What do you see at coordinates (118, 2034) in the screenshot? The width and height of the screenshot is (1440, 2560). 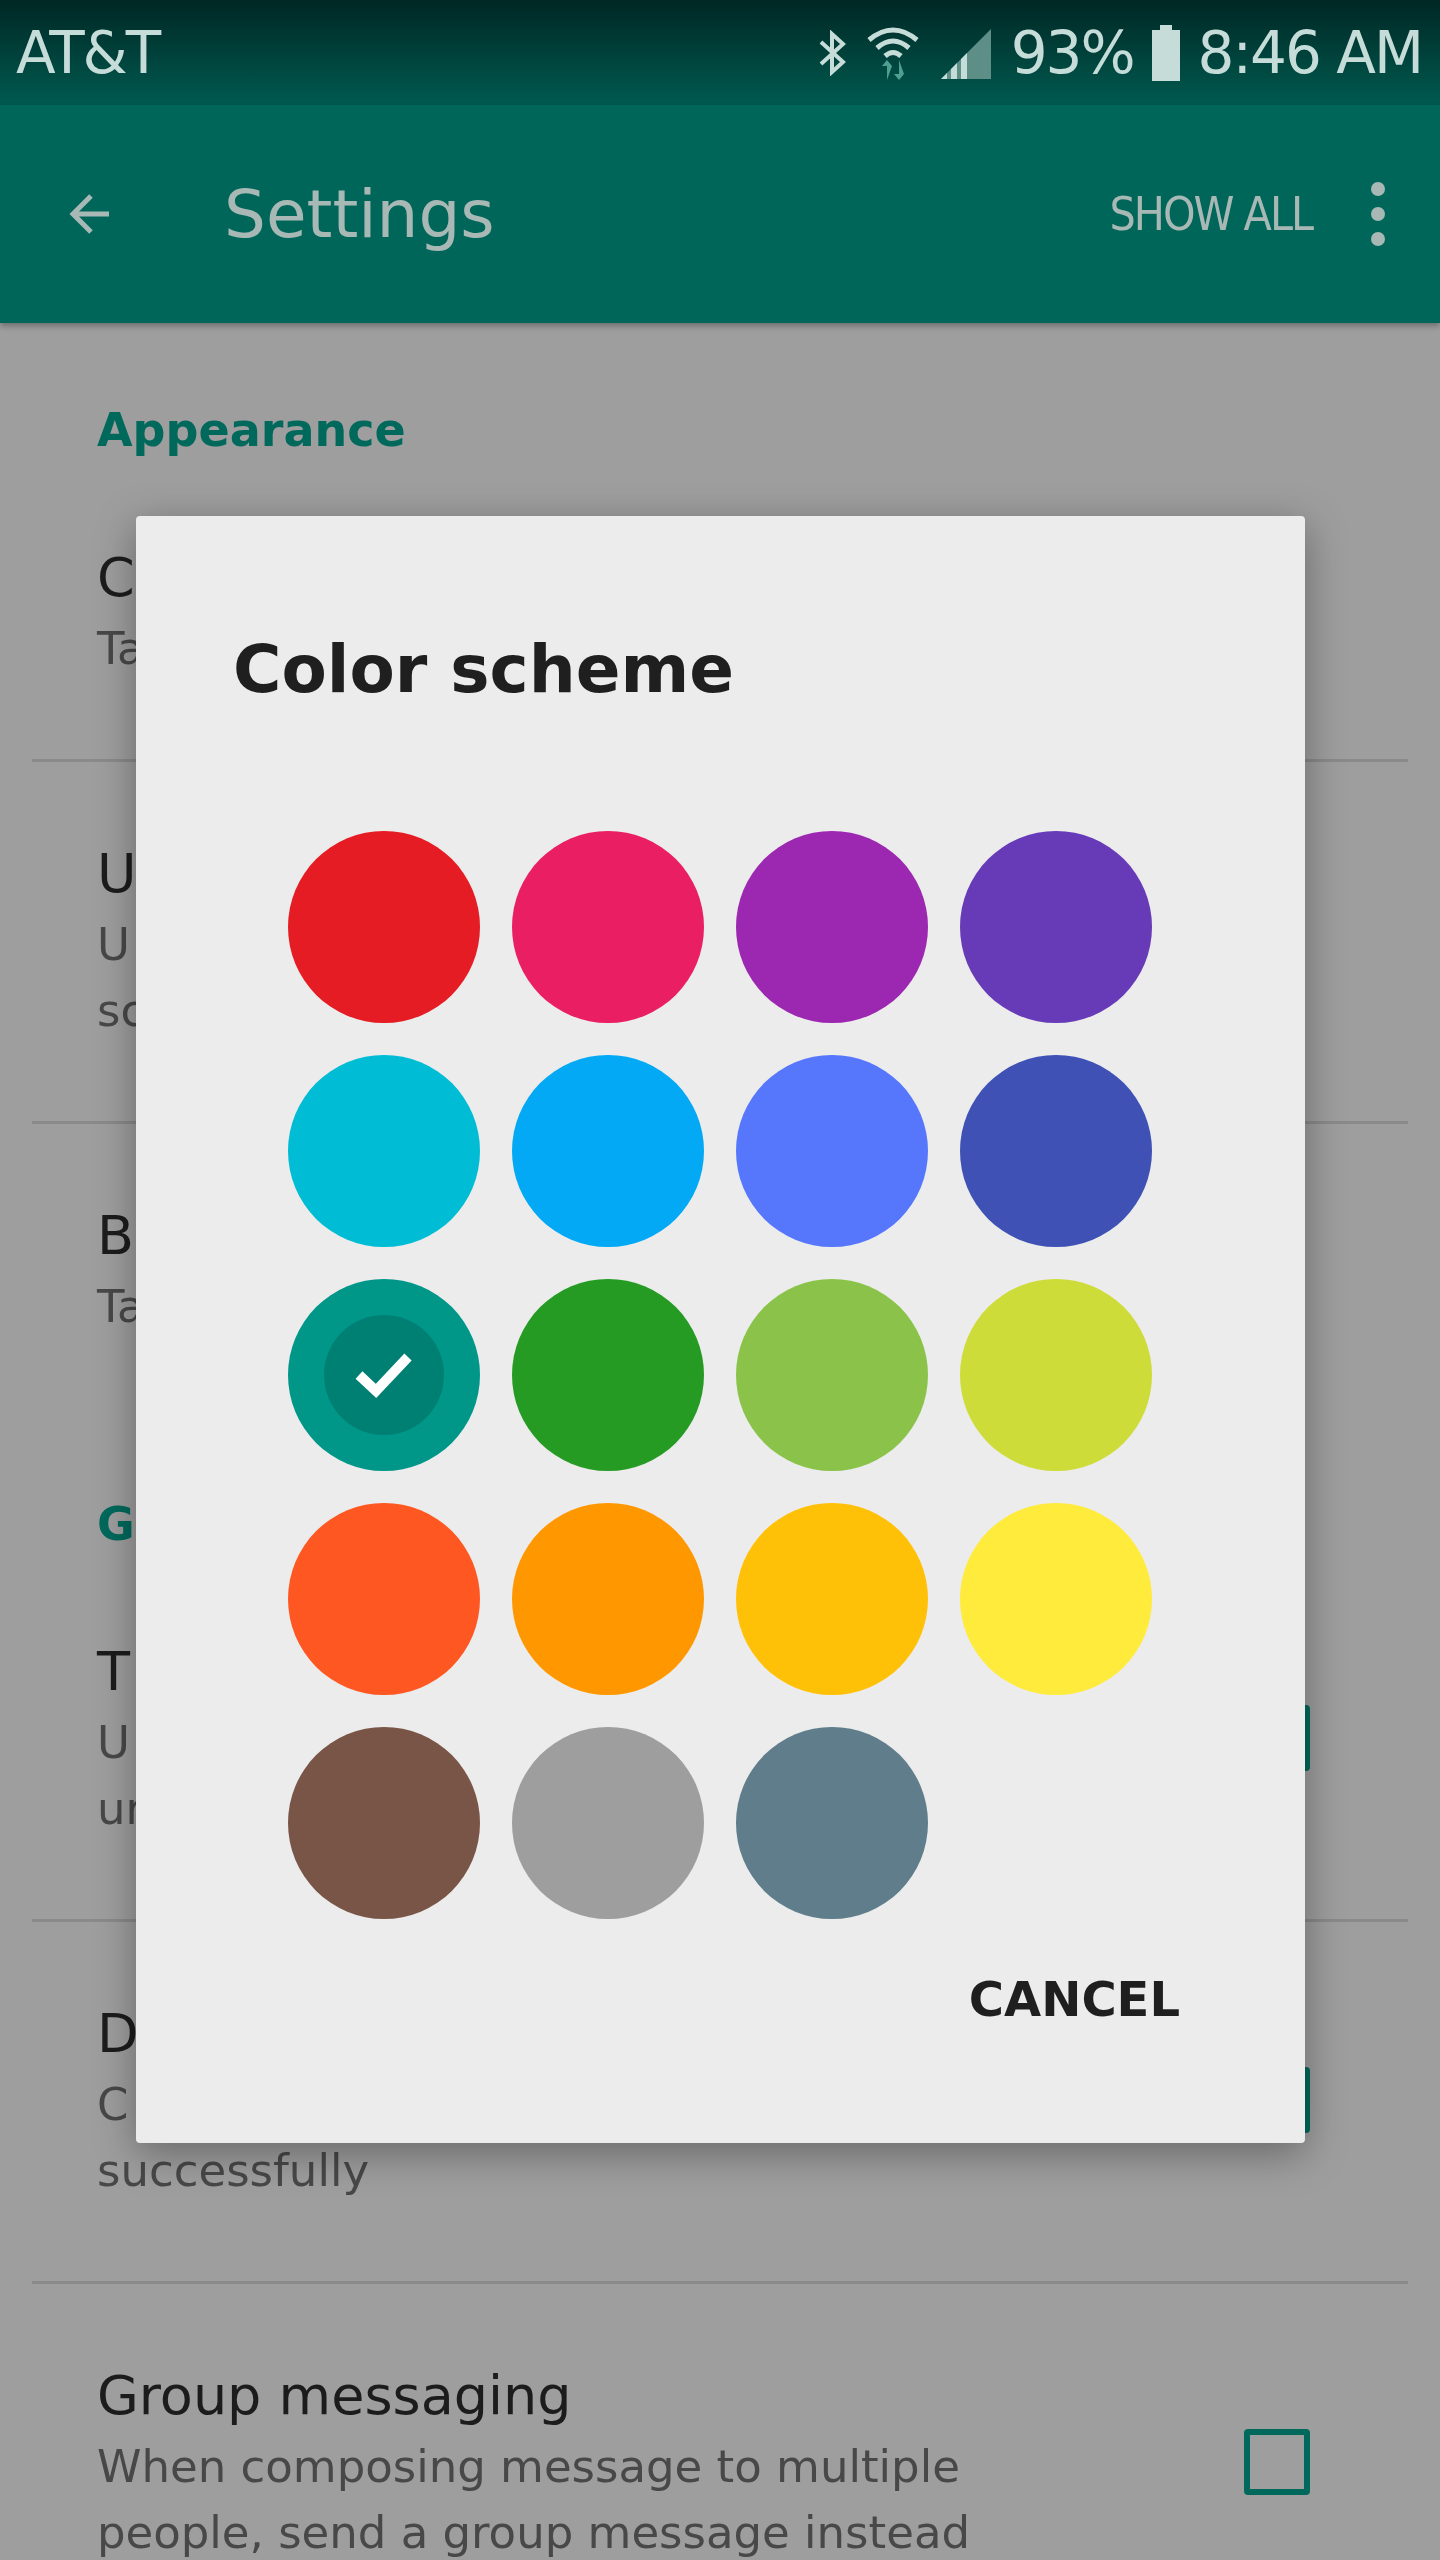 I see `setting-title: D` at bounding box center [118, 2034].